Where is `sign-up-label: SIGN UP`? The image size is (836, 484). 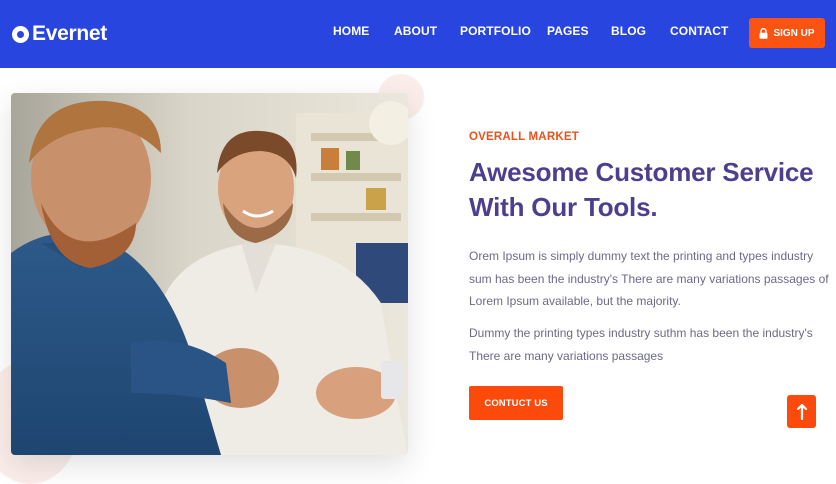
sign-up-label: SIGN UP is located at coordinates (794, 33).